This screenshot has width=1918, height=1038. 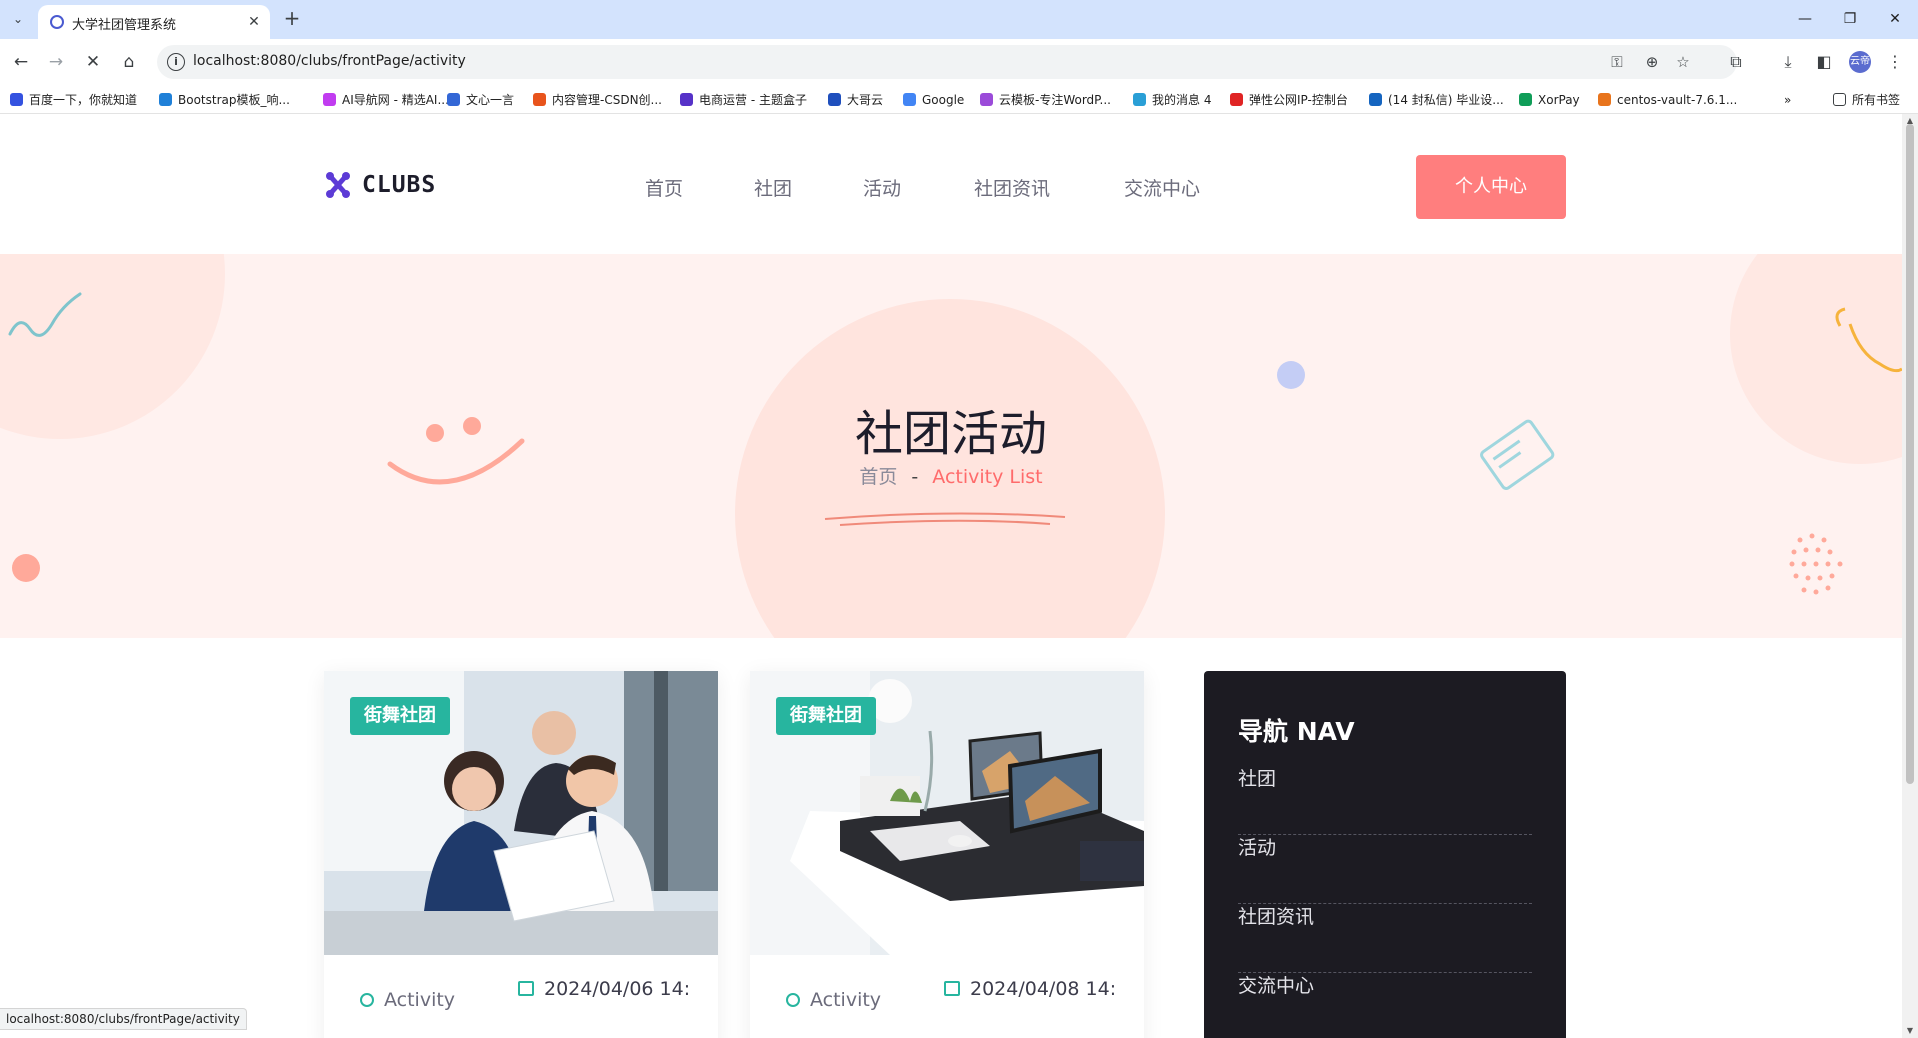 What do you see at coordinates (154, 22) in the screenshot?
I see `active-tab: 大学社团管理系统 ✕` at bounding box center [154, 22].